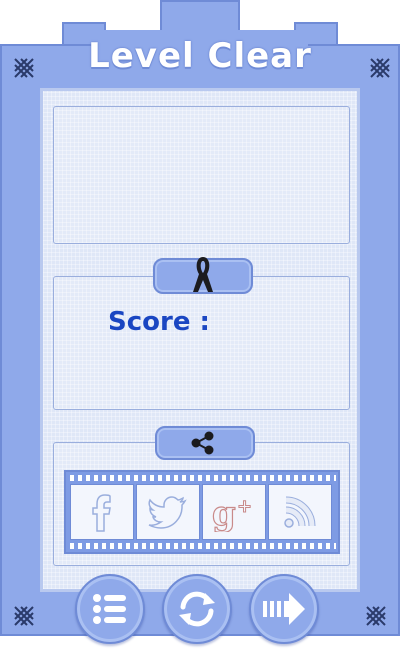  I want to click on google-plus-button: g +, so click(234, 512).